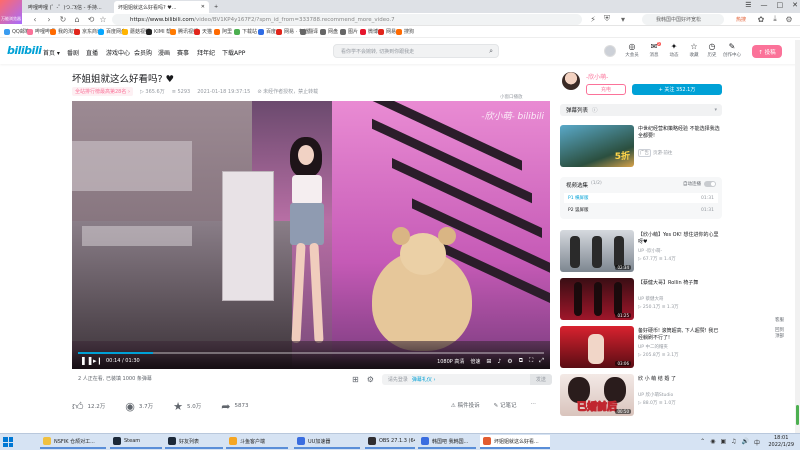 The height and width of the screenshot is (450, 800). I want to click on nav-live: 直播, so click(92, 52).